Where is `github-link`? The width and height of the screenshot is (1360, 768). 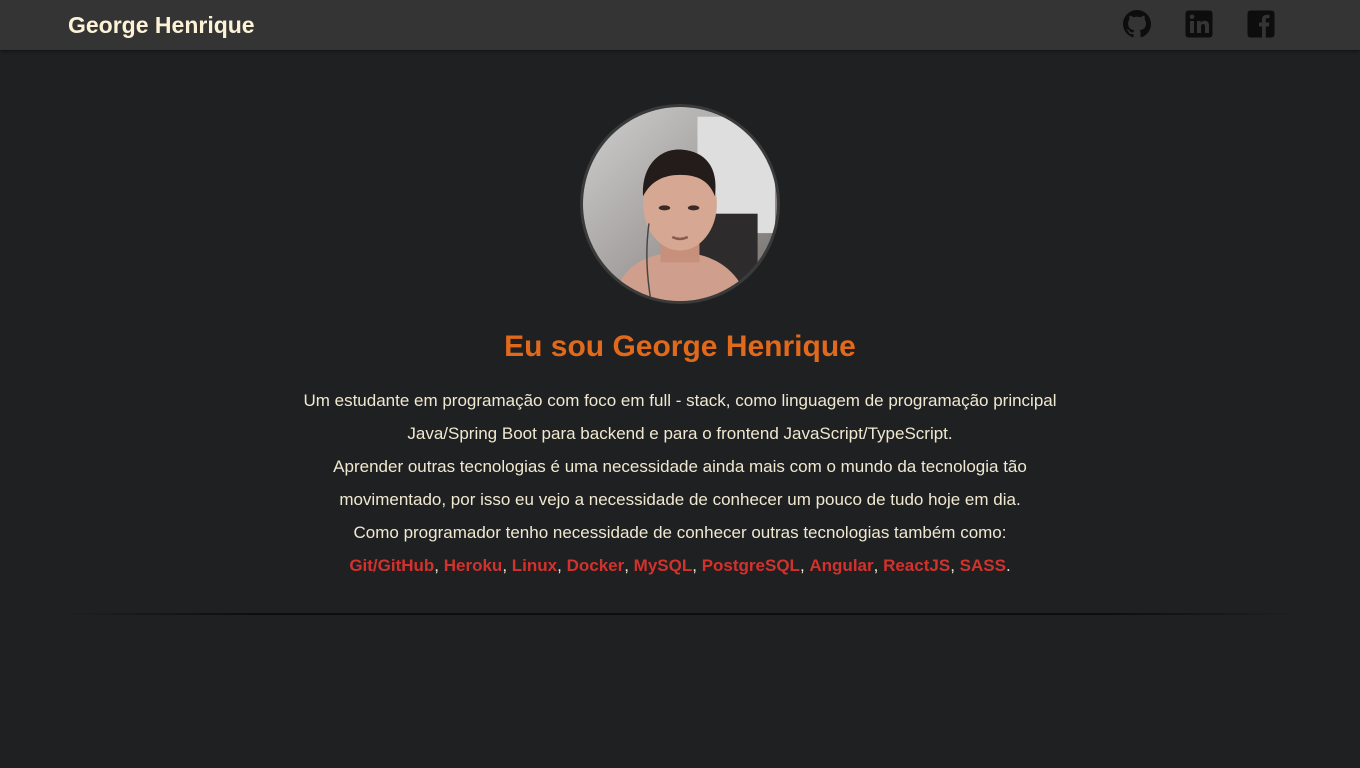 github-link is located at coordinates (1137, 24).